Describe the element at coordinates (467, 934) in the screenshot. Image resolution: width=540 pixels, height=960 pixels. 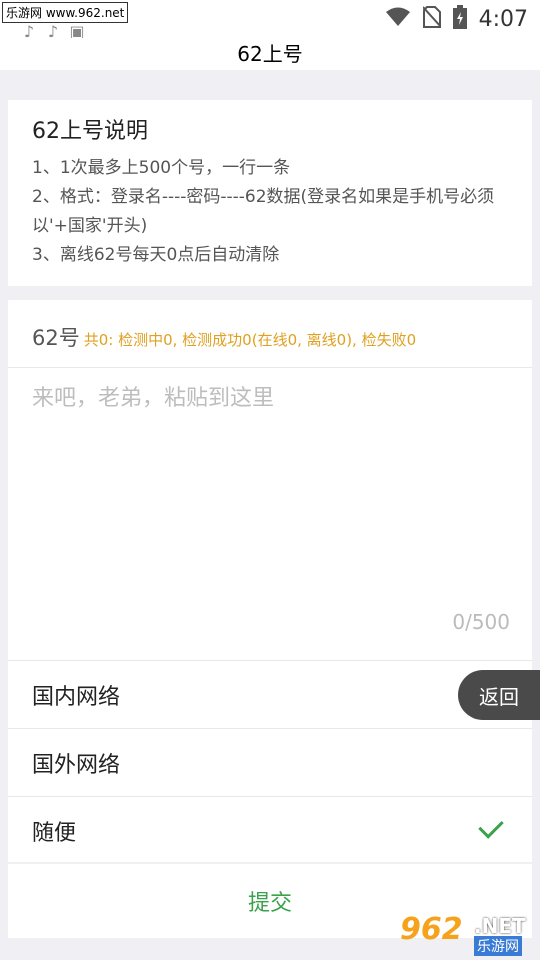
I see `watermark-logo: 962 .NET 乐游网` at that location.